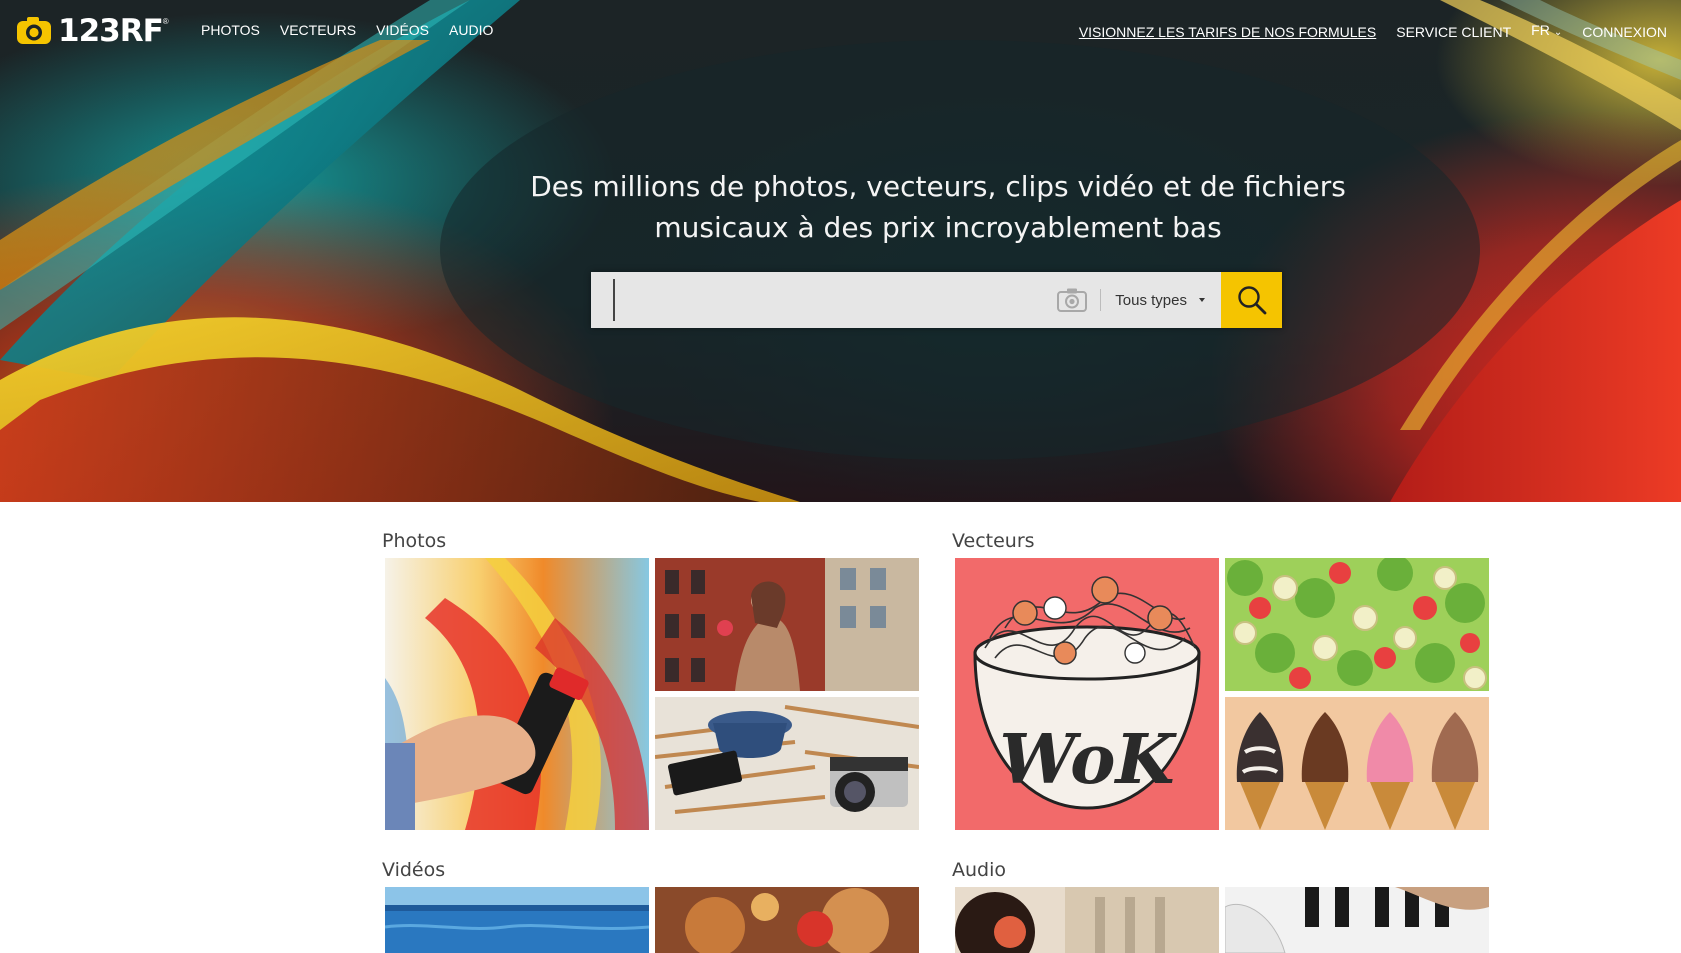 This screenshot has height=953, width=1681. I want to click on divider, so click(1101, 300).